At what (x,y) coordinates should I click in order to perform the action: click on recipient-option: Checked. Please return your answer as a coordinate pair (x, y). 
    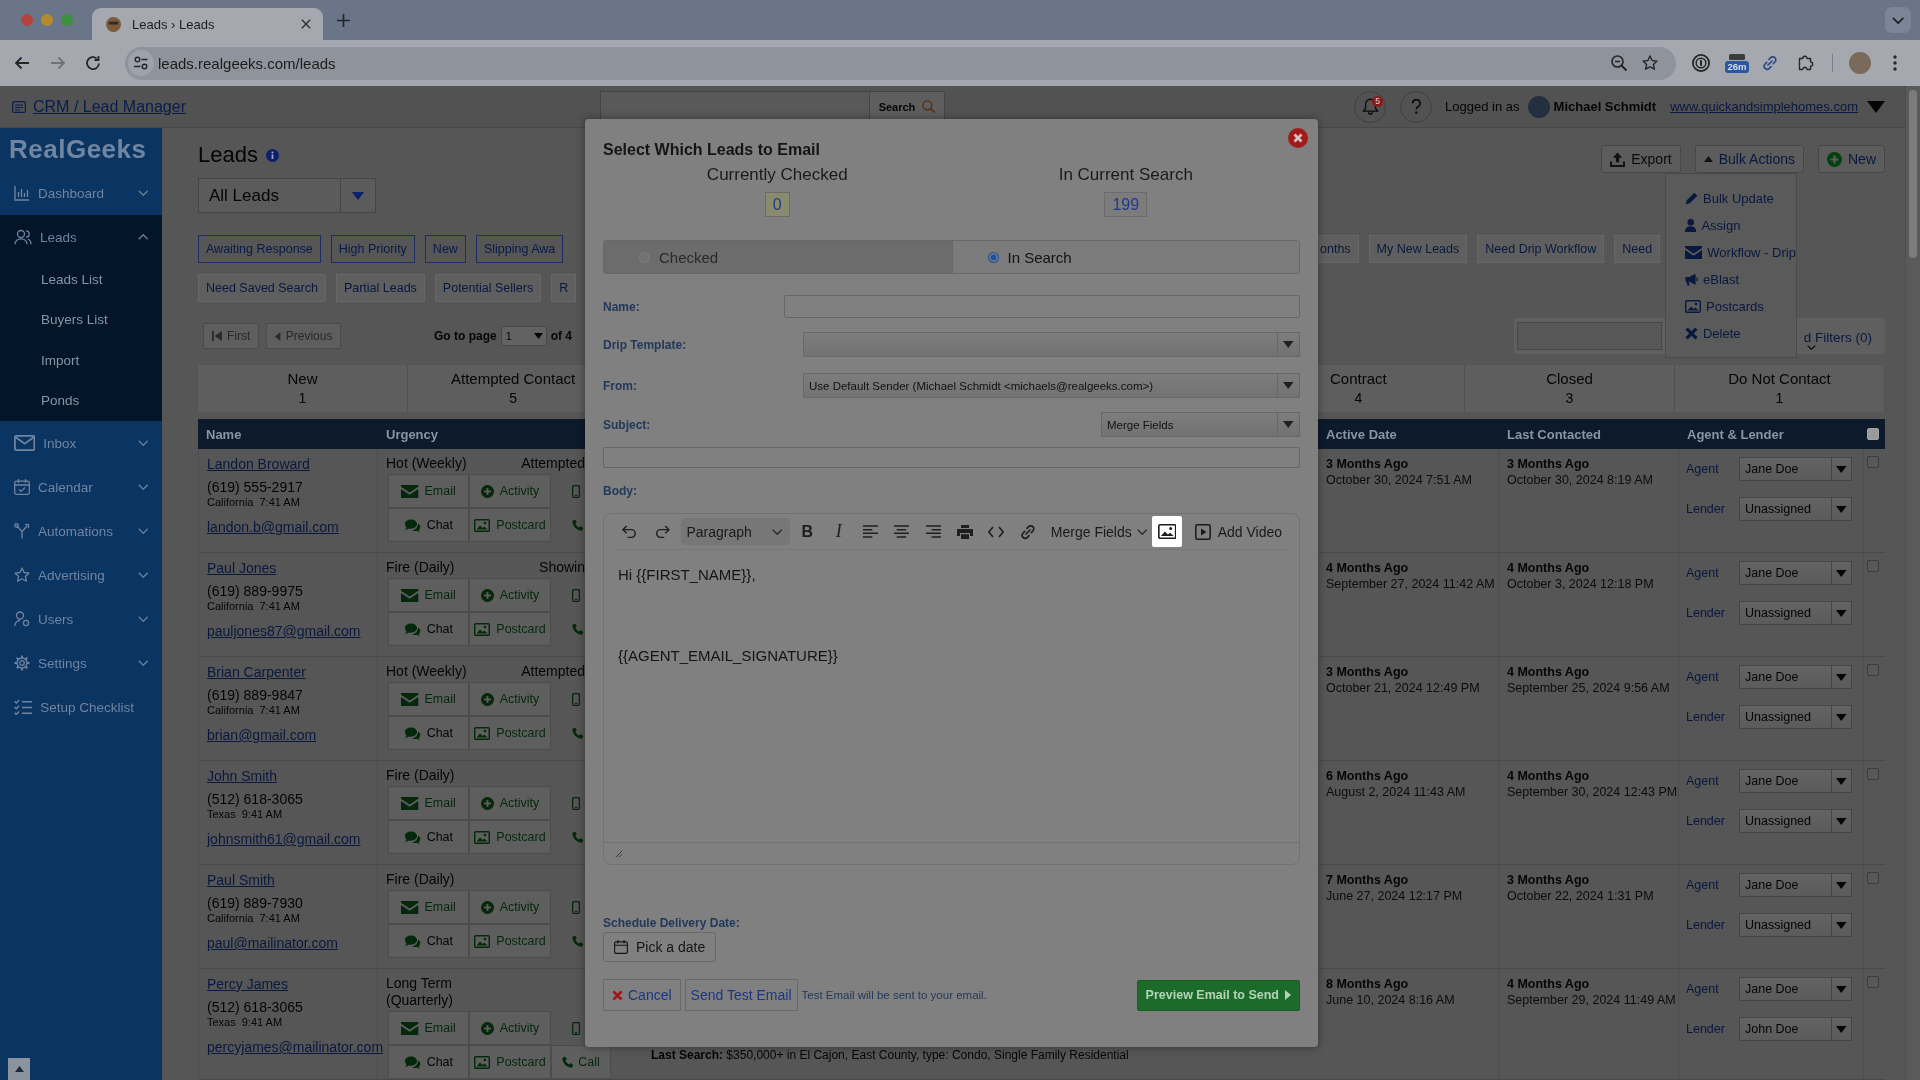
    Looking at the image, I should click on (778, 257).